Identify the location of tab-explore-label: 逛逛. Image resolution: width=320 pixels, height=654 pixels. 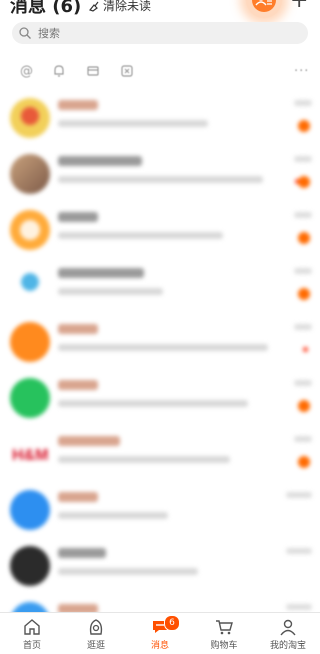
(95, 646).